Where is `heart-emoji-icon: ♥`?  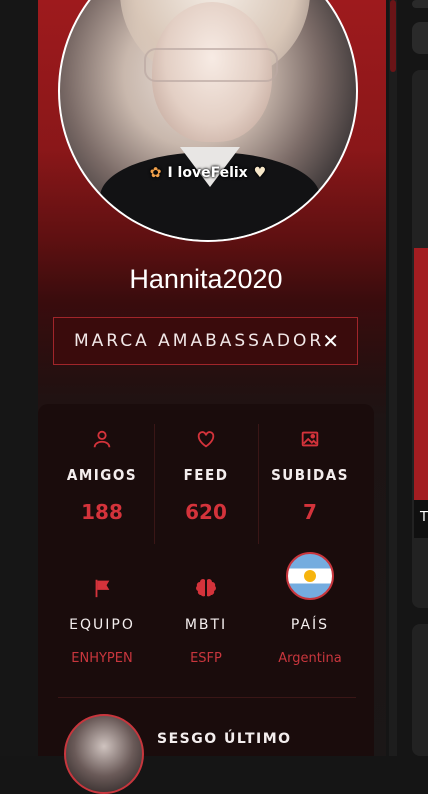 heart-emoji-icon: ♥ is located at coordinates (260, 173).